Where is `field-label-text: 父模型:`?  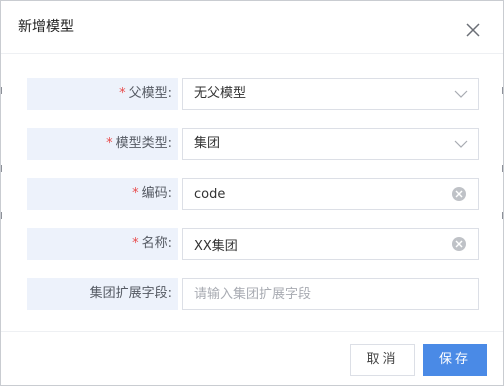
field-label-text: 父模型: is located at coordinates (150, 93).